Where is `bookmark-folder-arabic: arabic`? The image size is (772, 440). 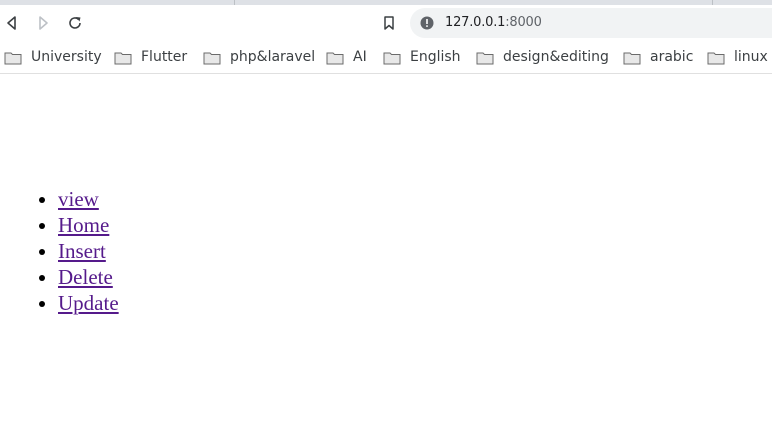 bookmark-folder-arabic: arabic is located at coordinates (658, 57).